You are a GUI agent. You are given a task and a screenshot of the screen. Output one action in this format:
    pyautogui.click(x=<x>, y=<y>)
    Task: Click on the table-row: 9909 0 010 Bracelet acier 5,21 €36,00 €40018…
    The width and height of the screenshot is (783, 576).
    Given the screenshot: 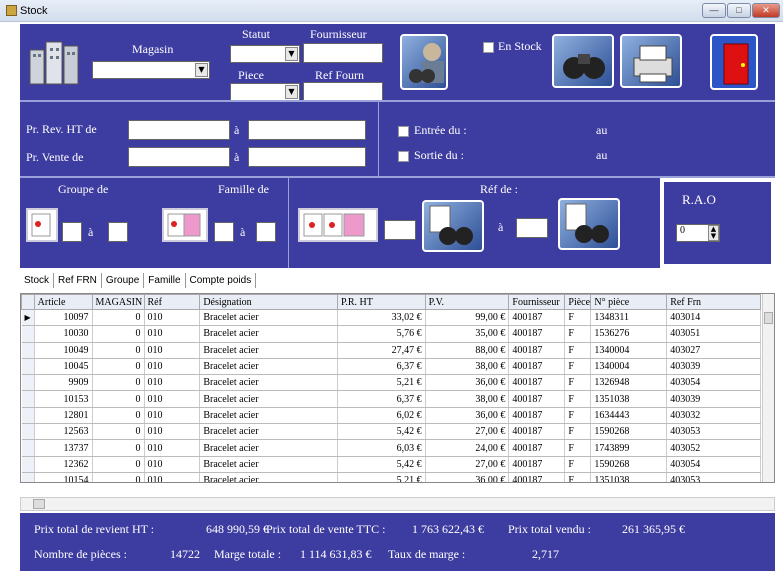 What is the action you would take?
    pyautogui.click(x=391, y=383)
    